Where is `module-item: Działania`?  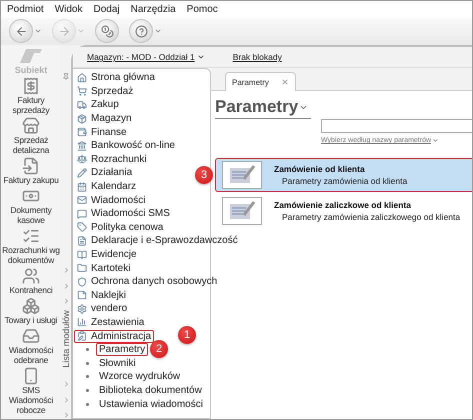 module-item: Działania is located at coordinates (105, 173).